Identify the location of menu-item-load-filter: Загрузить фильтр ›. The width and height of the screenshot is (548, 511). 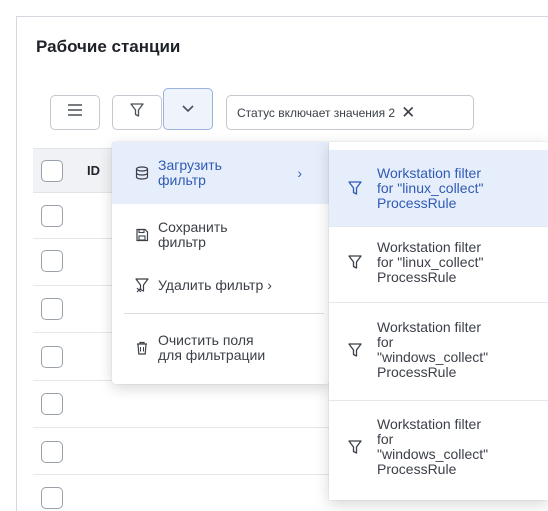
(221, 173).